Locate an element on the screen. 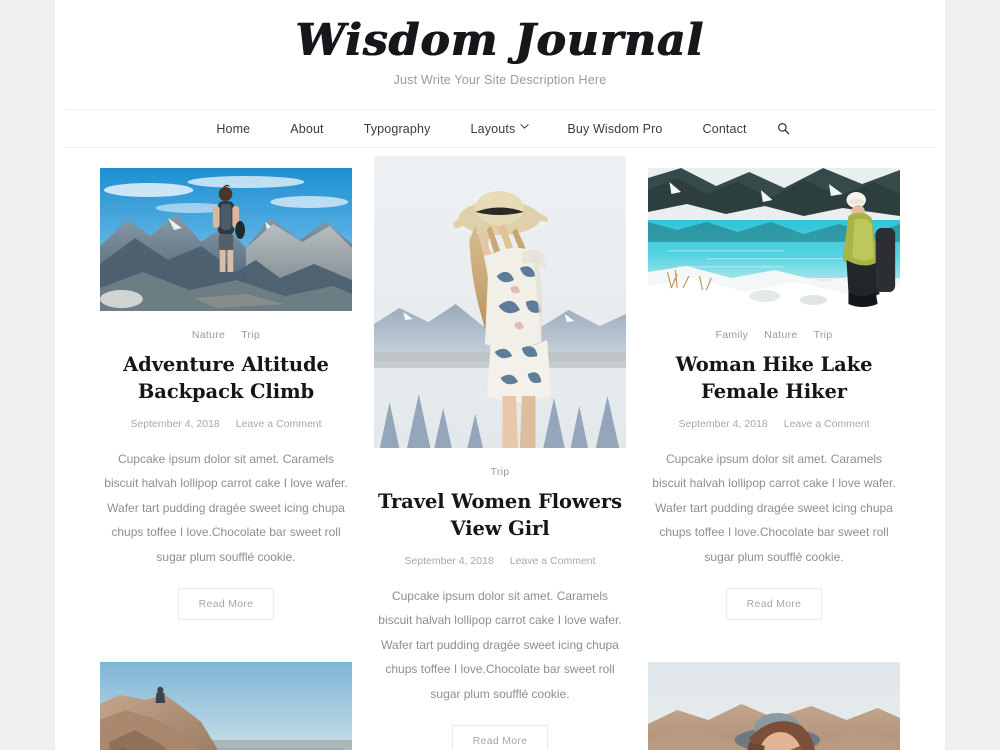 Image resolution: width=1000 pixels, height=750 pixels. post-title: Woman Hike Lake Female Hiker is located at coordinates (774, 378).